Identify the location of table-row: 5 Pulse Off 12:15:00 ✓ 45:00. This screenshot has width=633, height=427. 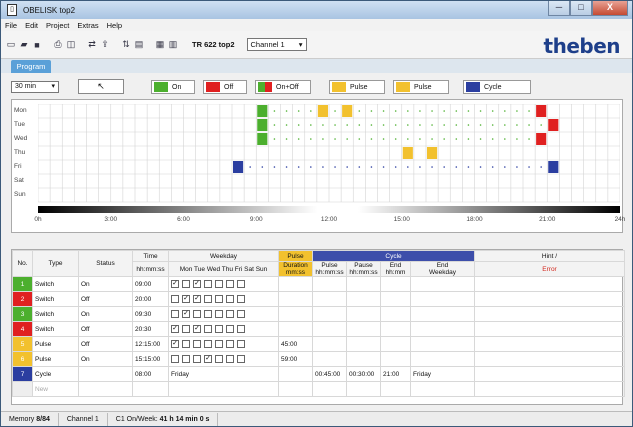
(319, 344).